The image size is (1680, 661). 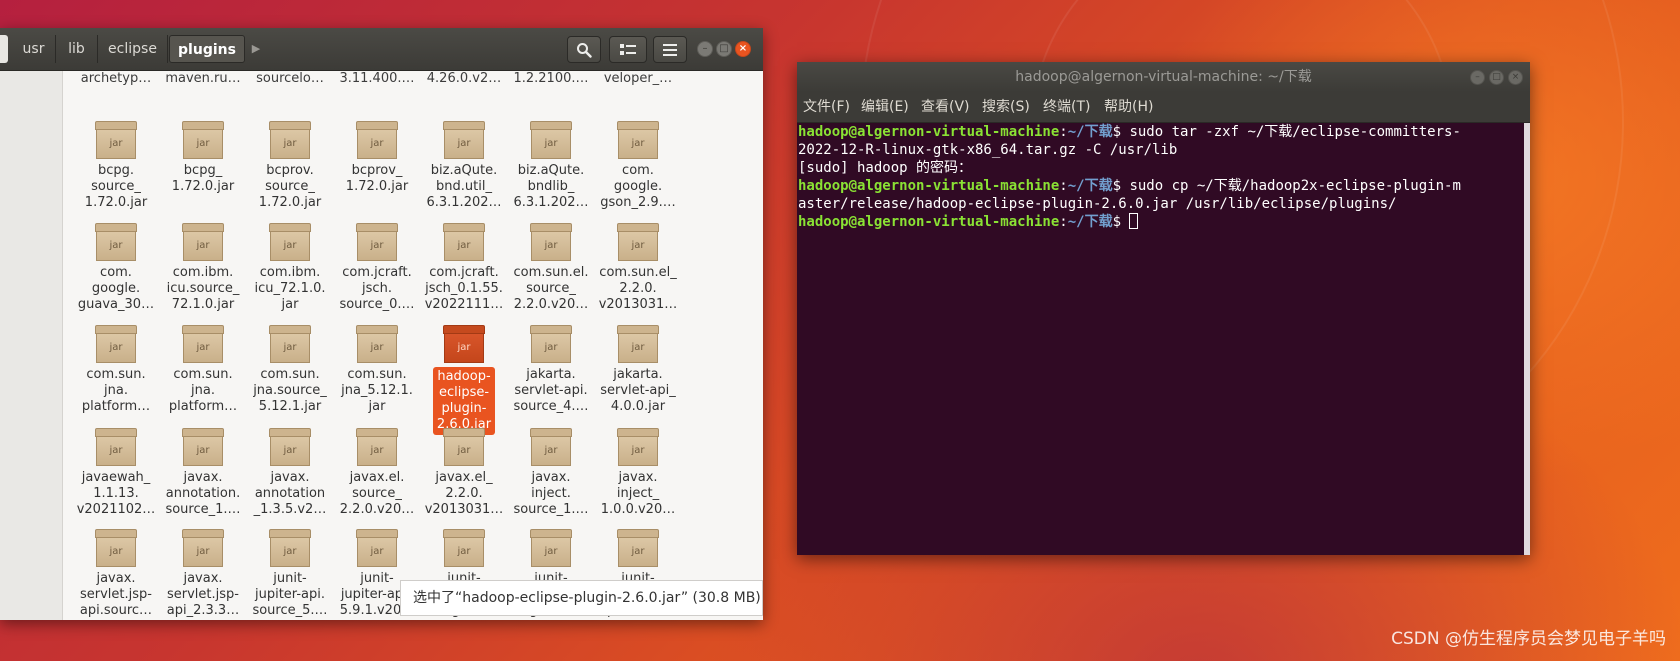 I want to click on prompt-path: ~/下载, so click(x=1090, y=222).